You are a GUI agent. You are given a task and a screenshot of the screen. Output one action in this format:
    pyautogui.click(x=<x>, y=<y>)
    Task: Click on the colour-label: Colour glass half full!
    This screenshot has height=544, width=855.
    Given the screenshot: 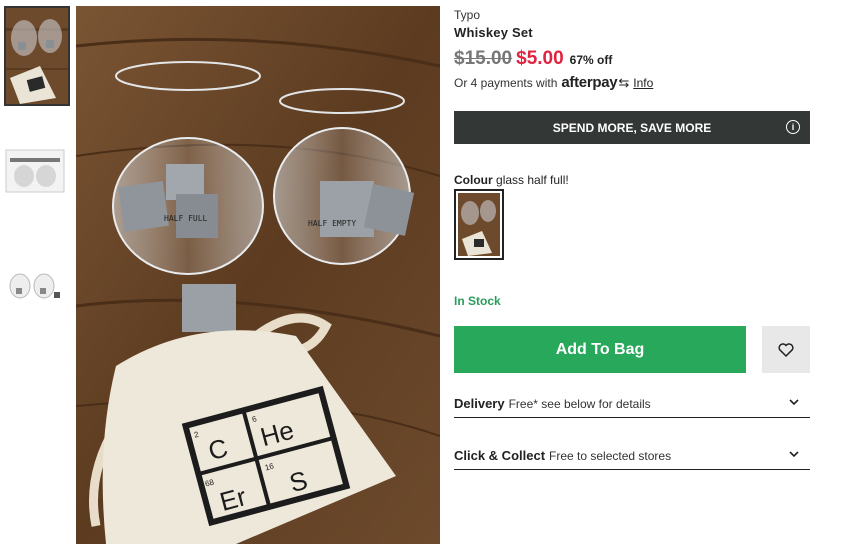 What is the action you would take?
    pyautogui.click(x=511, y=180)
    